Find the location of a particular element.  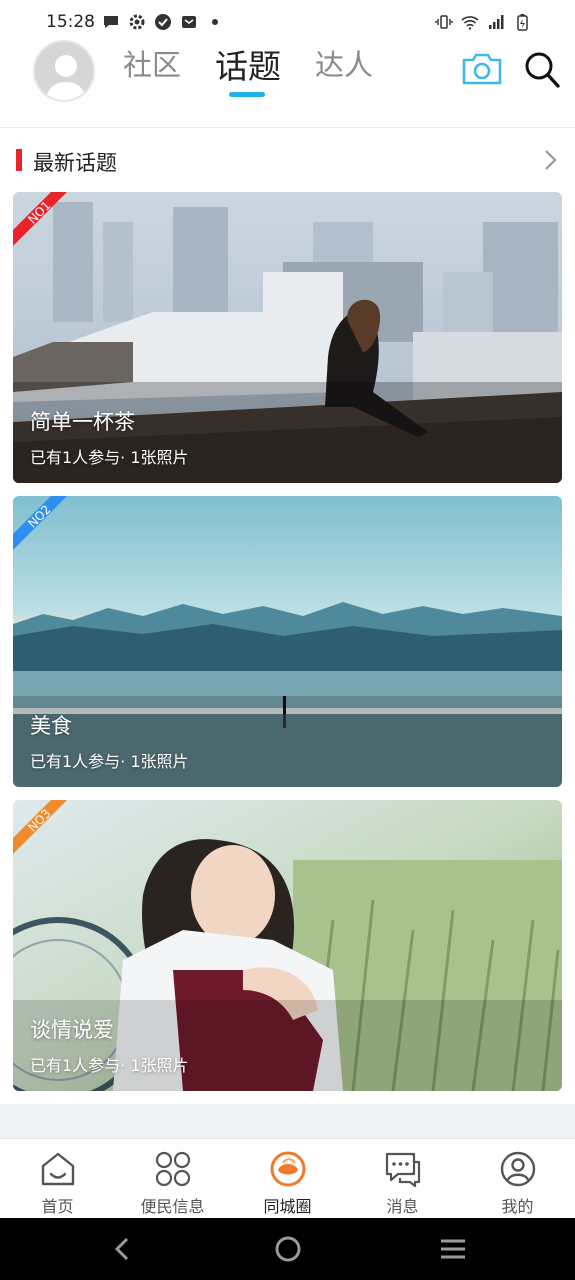

profile-icon is located at coordinates (518, 1169).